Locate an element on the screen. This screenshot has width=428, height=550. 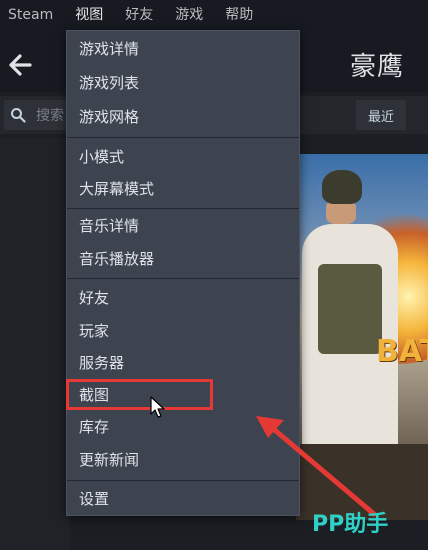
highlight-box is located at coordinates (139, 394).